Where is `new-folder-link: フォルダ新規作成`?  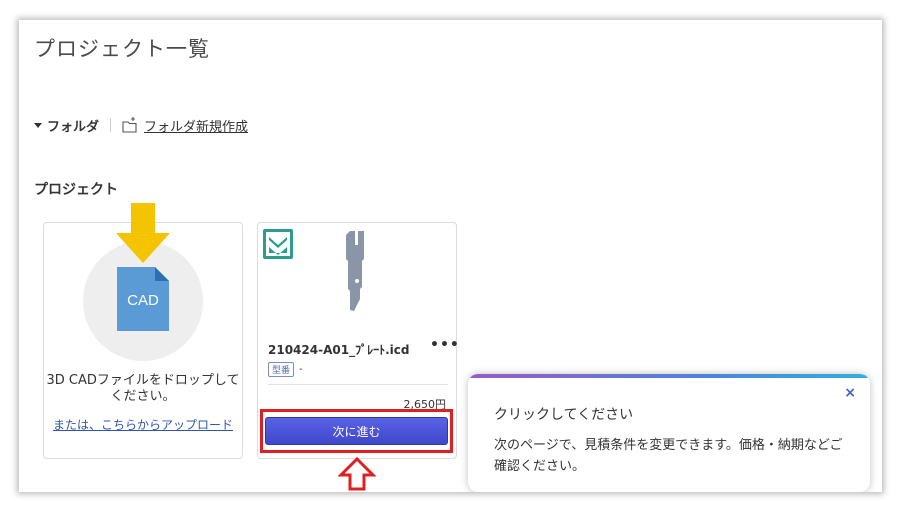 new-folder-link: フォルダ新規作成 is located at coordinates (185, 125).